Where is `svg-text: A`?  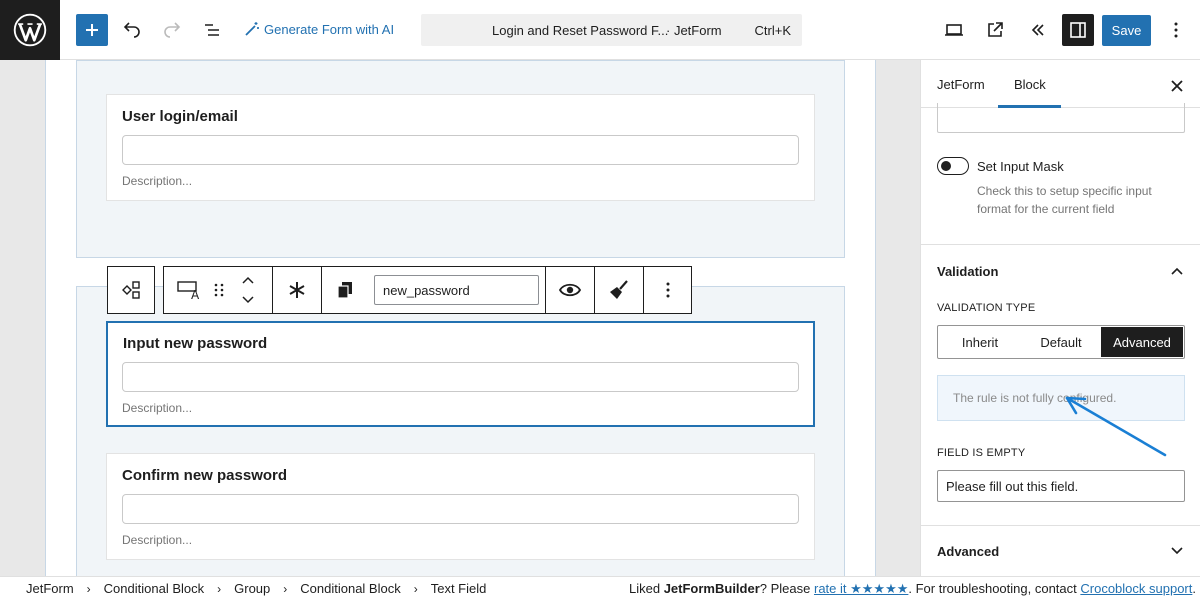
svg-text: A is located at coordinates (195, 294).